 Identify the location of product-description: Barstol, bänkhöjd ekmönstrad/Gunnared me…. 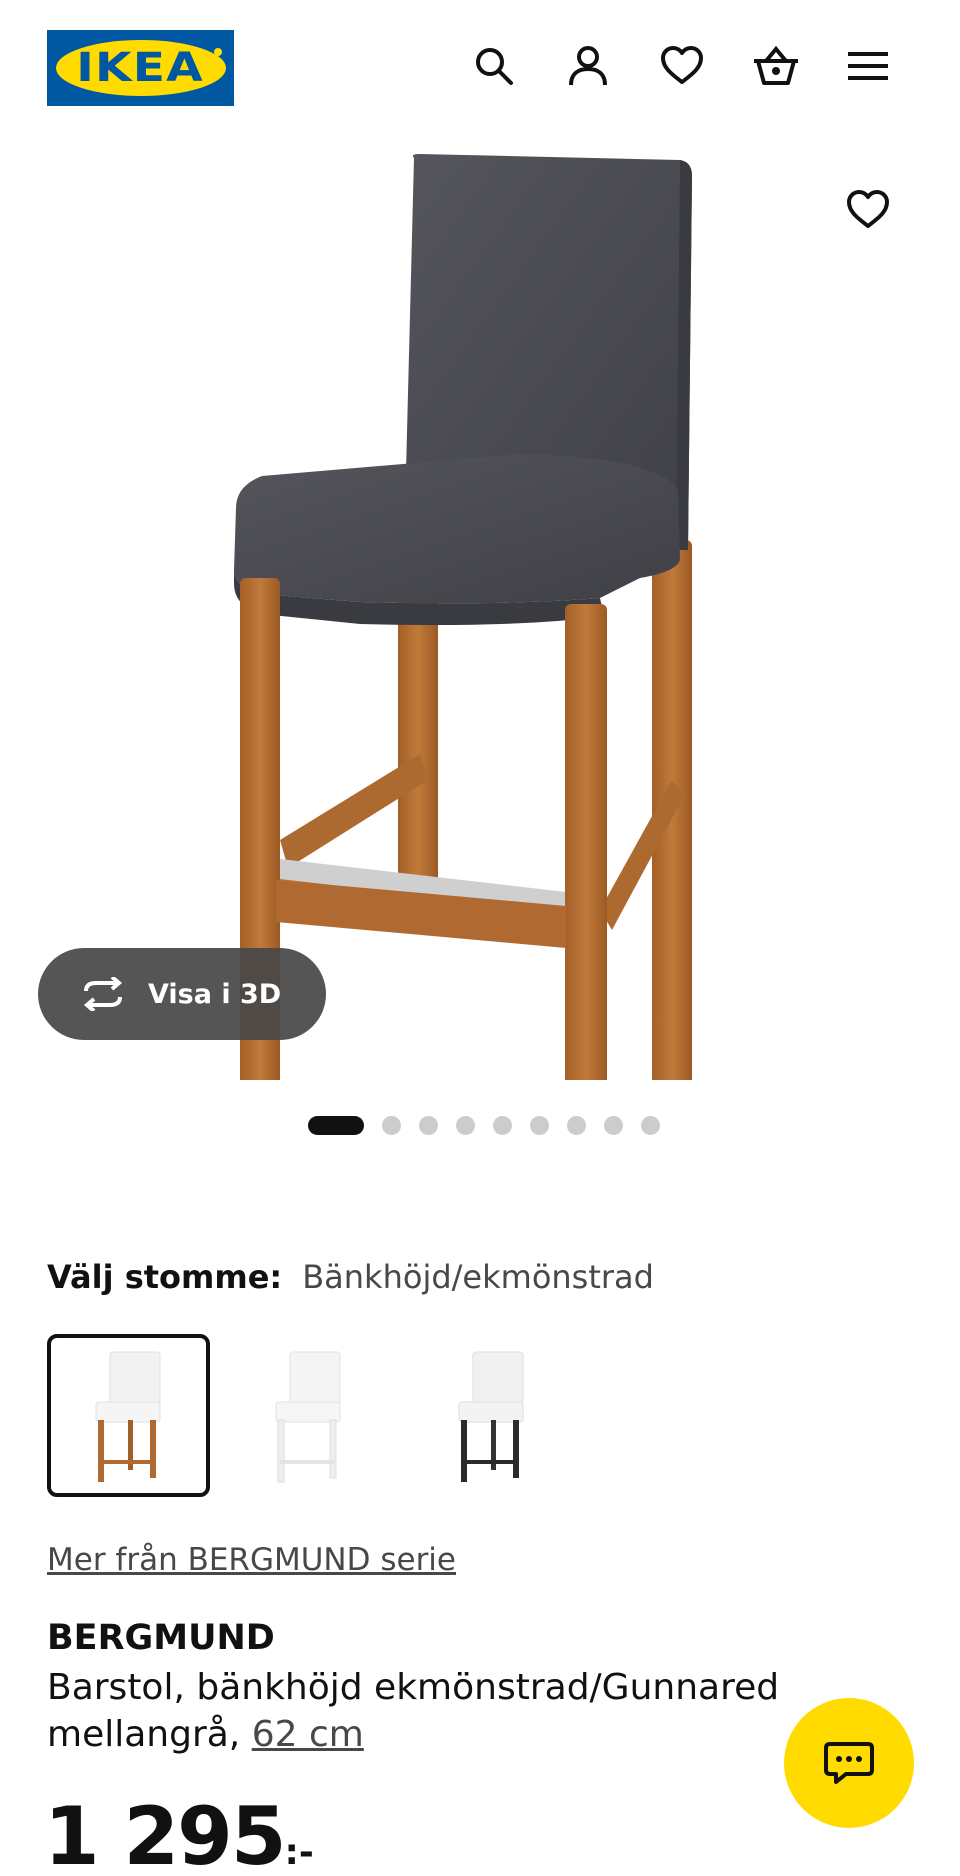
(417, 1711).